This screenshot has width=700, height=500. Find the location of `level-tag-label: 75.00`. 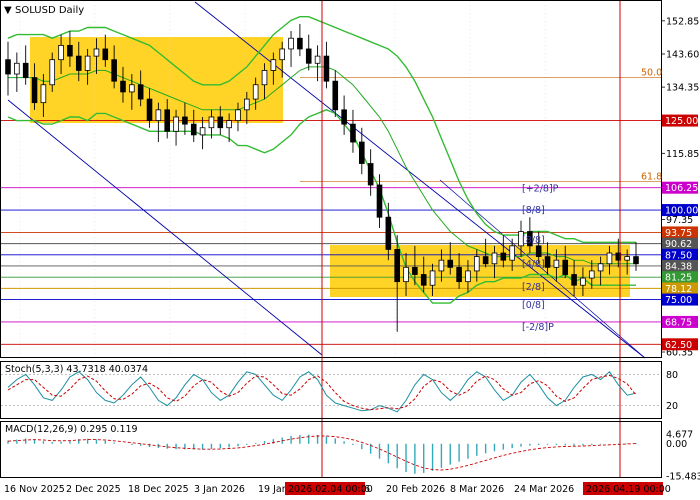

level-tag-label: 75.00 is located at coordinates (678, 300).